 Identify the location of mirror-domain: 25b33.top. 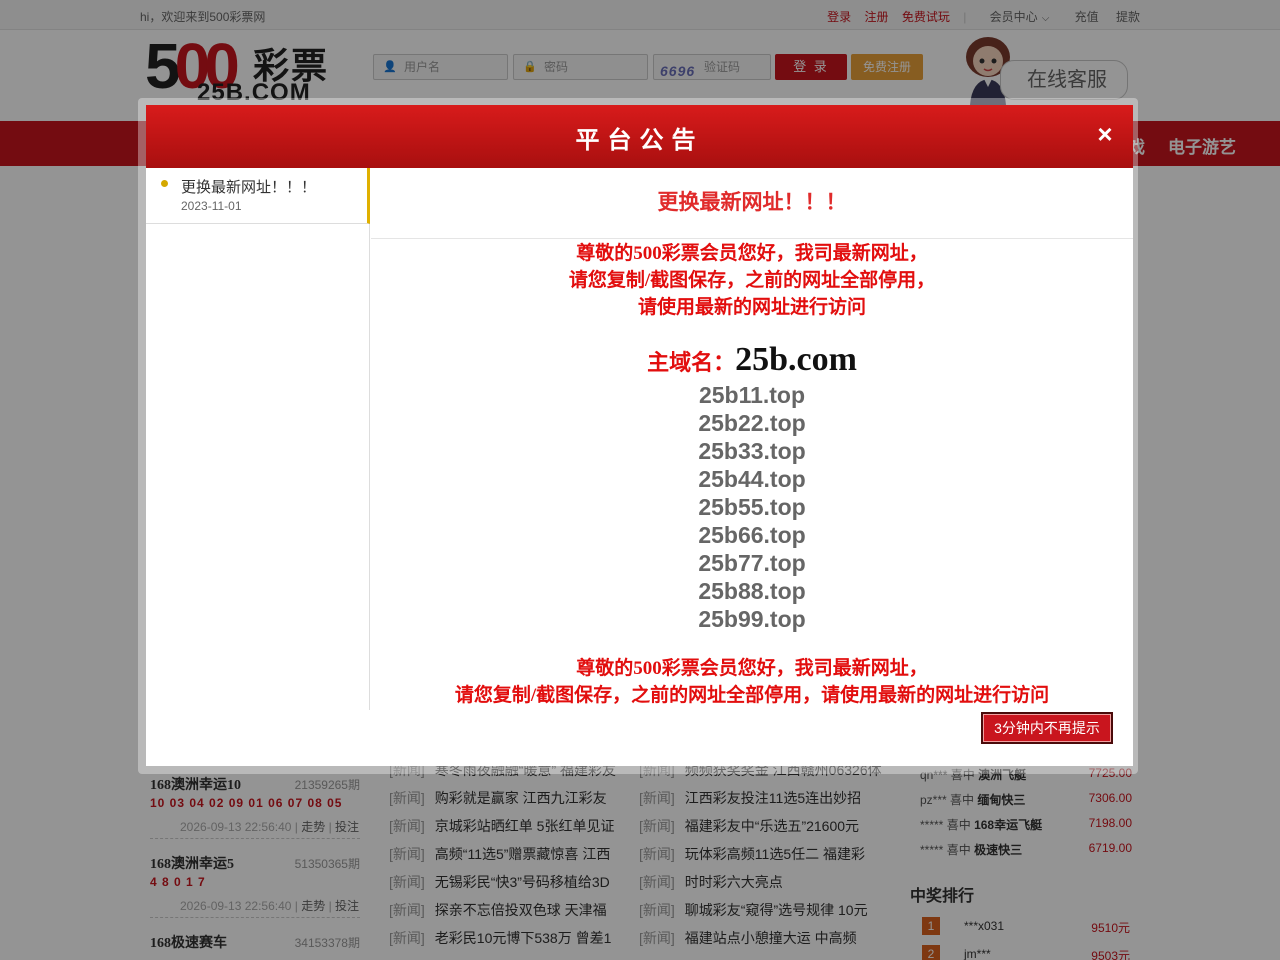
(752, 451).